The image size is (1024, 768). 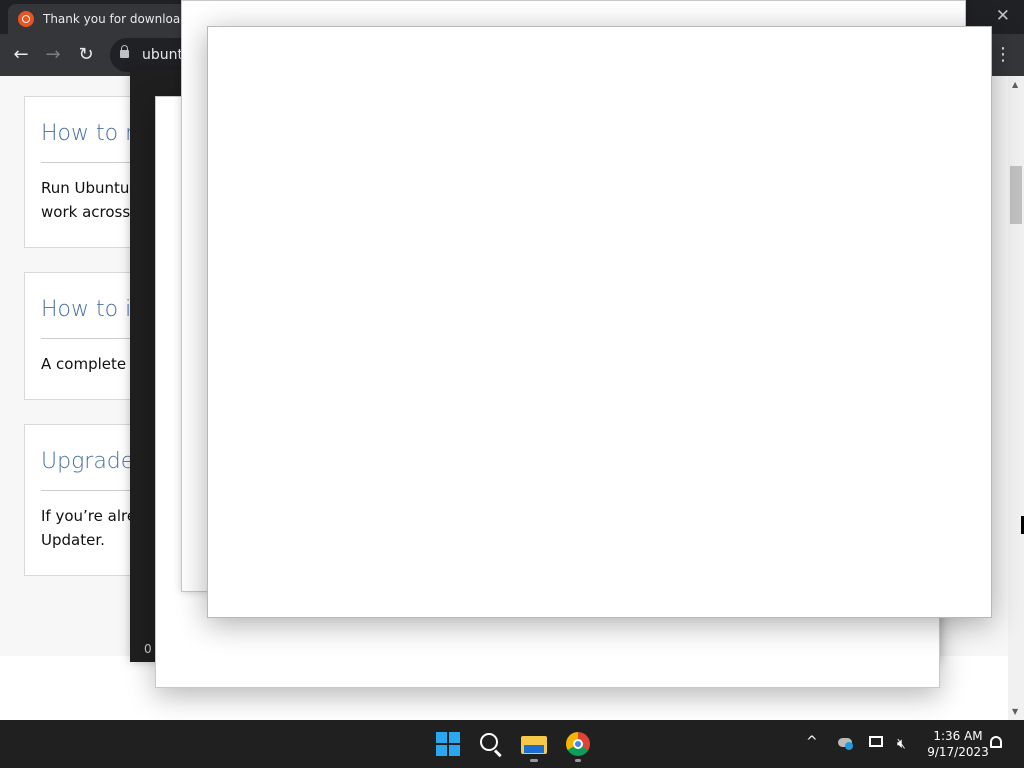 What do you see at coordinates (21, 55) in the screenshot?
I see `back-arrow-icon: ←` at bounding box center [21, 55].